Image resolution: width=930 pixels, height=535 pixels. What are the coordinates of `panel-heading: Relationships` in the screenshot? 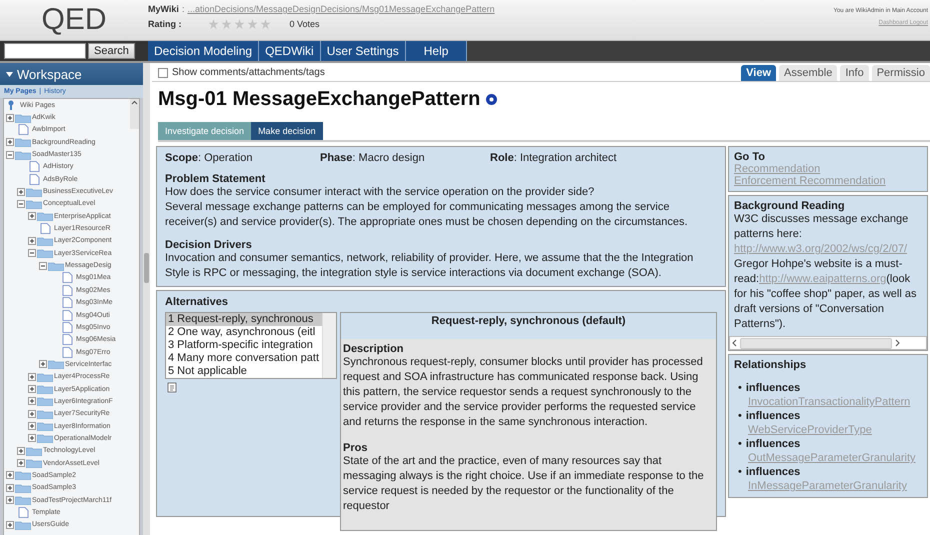 It's located at (771, 365).